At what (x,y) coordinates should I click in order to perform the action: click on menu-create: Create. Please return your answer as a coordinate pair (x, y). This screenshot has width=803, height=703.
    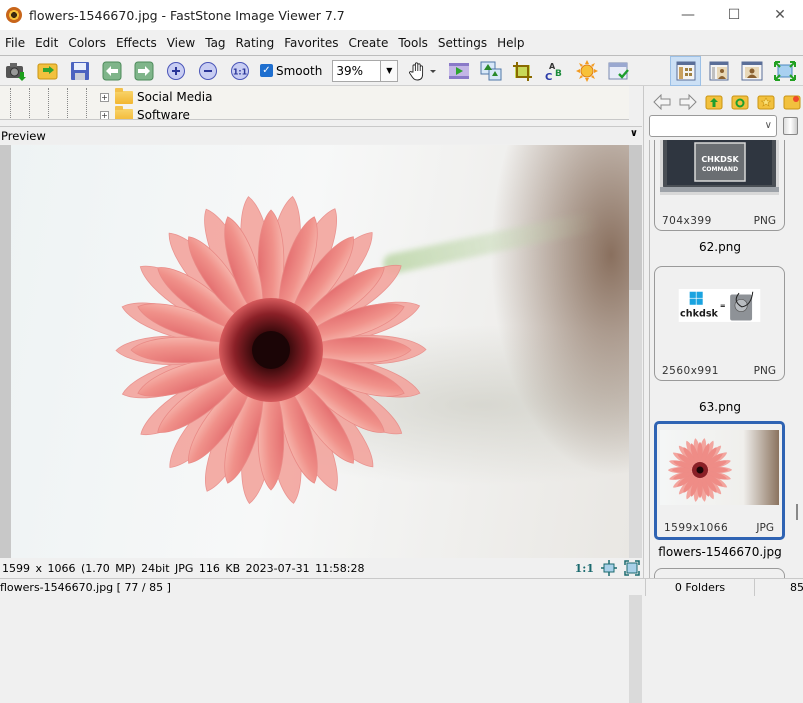
    Looking at the image, I should click on (368, 43).